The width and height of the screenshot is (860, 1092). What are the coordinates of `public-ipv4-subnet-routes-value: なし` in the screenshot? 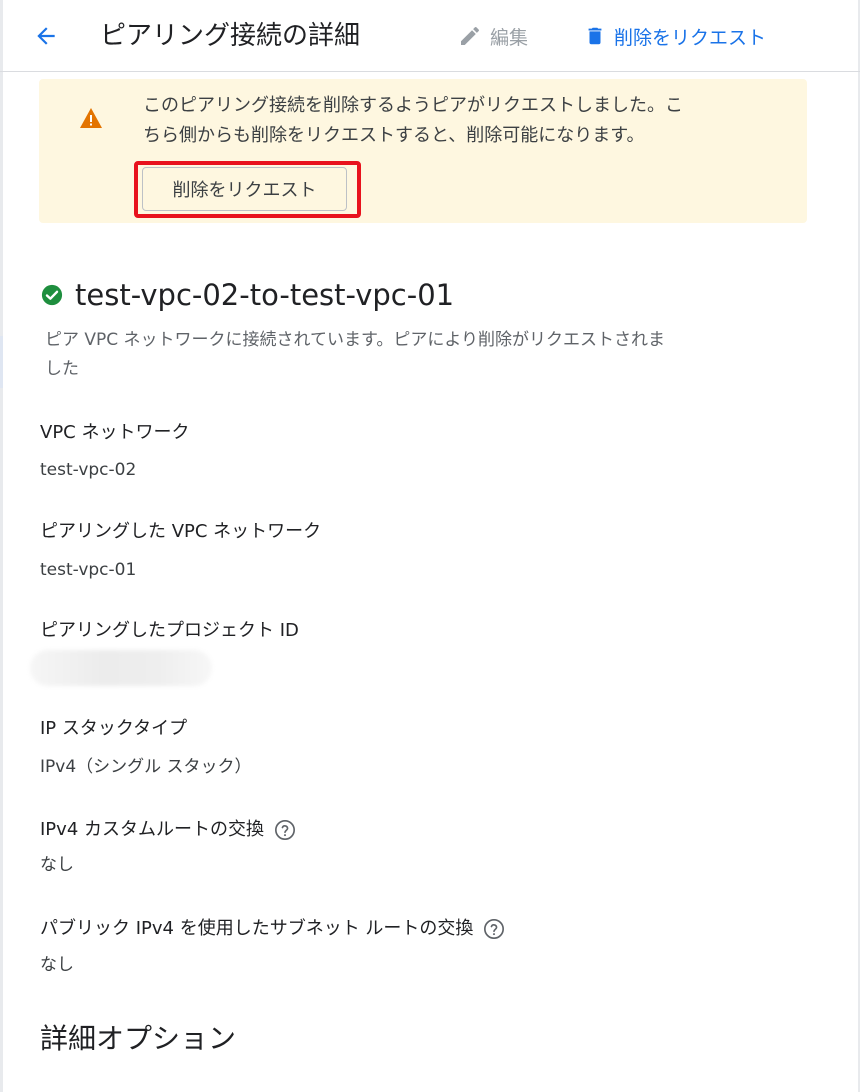 It's located at (57, 965).